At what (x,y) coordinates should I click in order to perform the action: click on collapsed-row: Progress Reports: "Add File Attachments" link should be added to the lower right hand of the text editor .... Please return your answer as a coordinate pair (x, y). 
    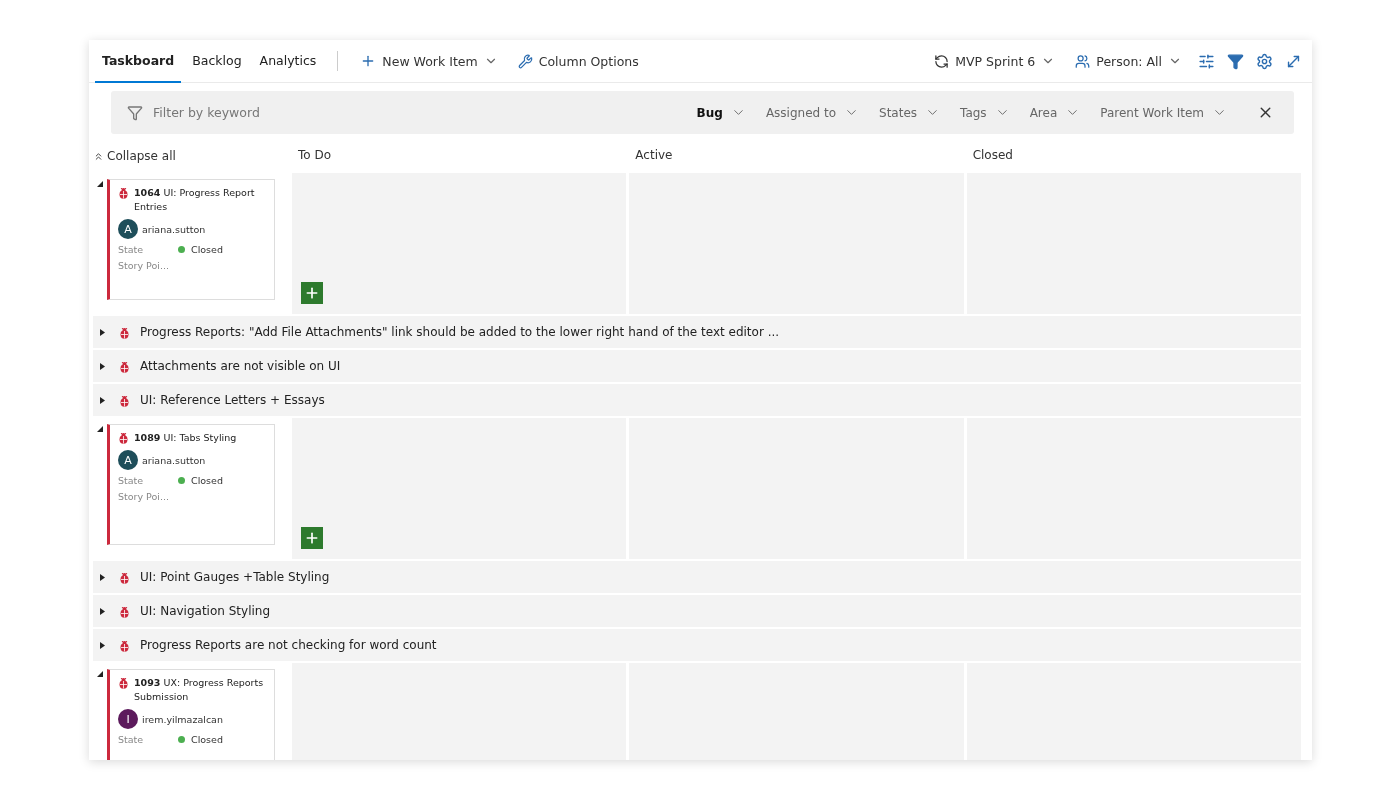
    Looking at the image, I should click on (697, 332).